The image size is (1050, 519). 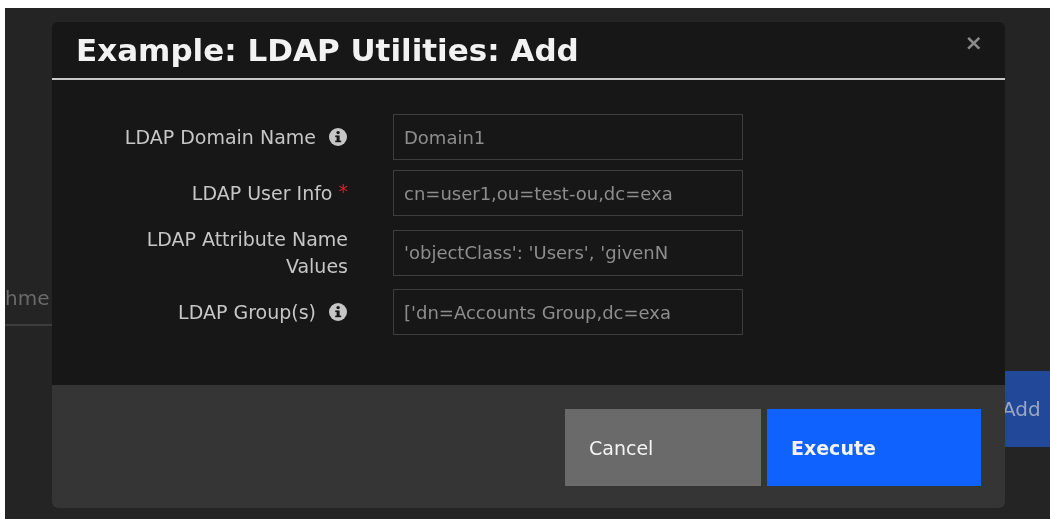 What do you see at coordinates (220, 137) in the screenshot?
I see `field-label: LDAP Domain Name` at bounding box center [220, 137].